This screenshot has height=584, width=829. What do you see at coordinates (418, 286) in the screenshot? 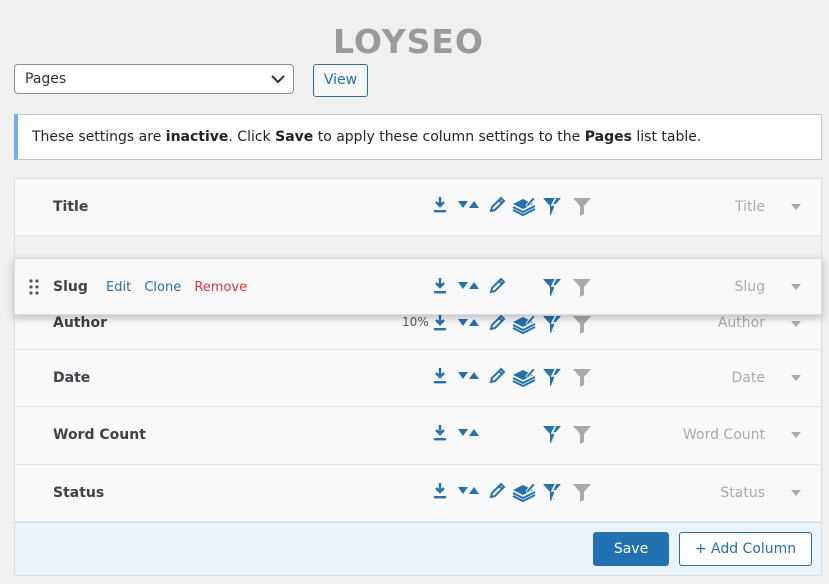
I see `column-row-slug-dragging: Slug Edit Clone Remove Slug` at bounding box center [418, 286].